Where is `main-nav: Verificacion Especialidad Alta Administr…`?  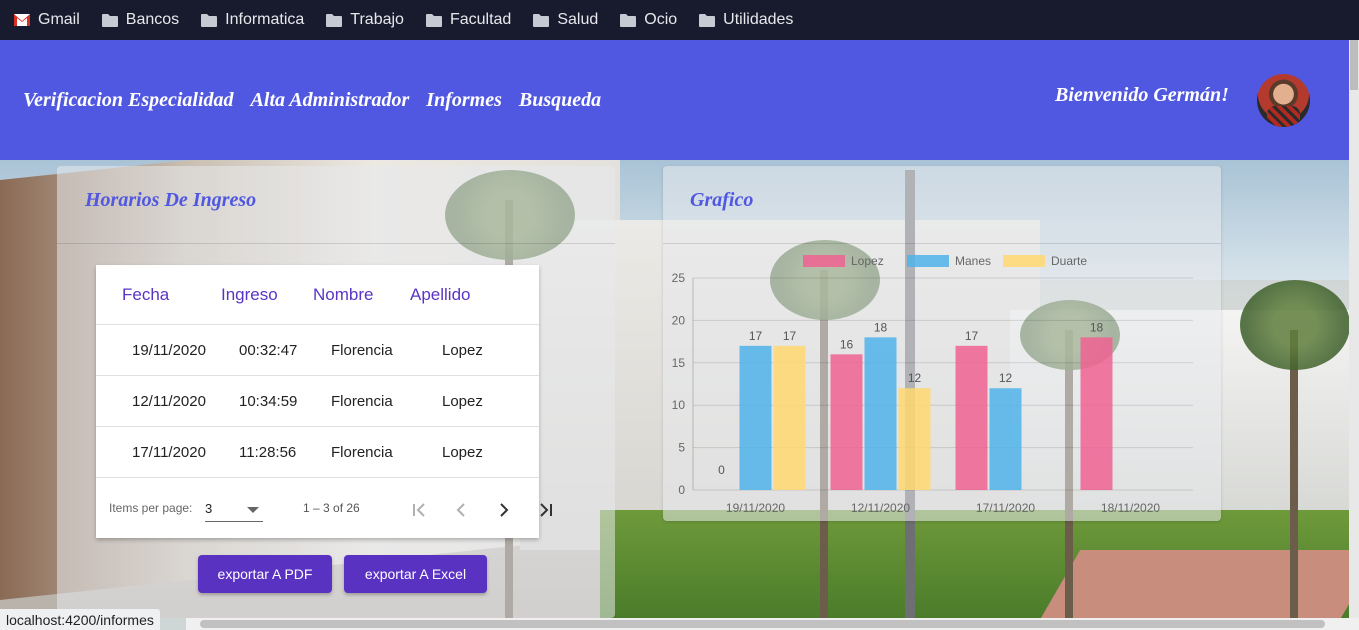
main-nav: Verificacion Especialidad Alta Administr… is located at coordinates (312, 100).